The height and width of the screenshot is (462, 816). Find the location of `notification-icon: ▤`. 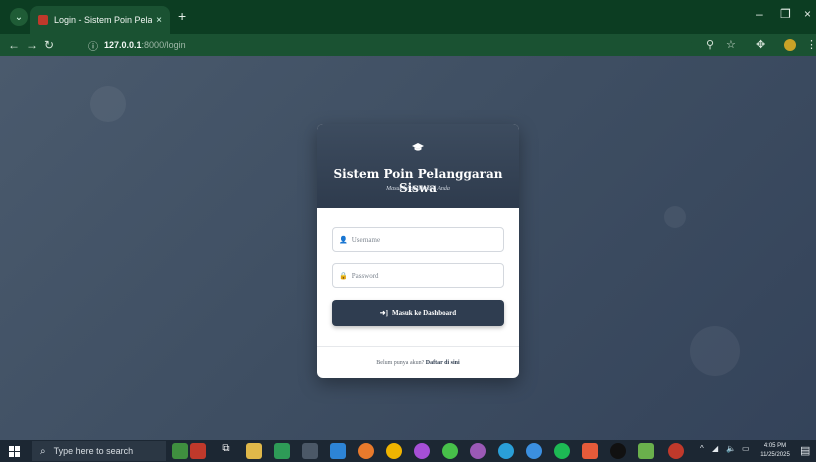

notification-icon: ▤ is located at coordinates (805, 450).